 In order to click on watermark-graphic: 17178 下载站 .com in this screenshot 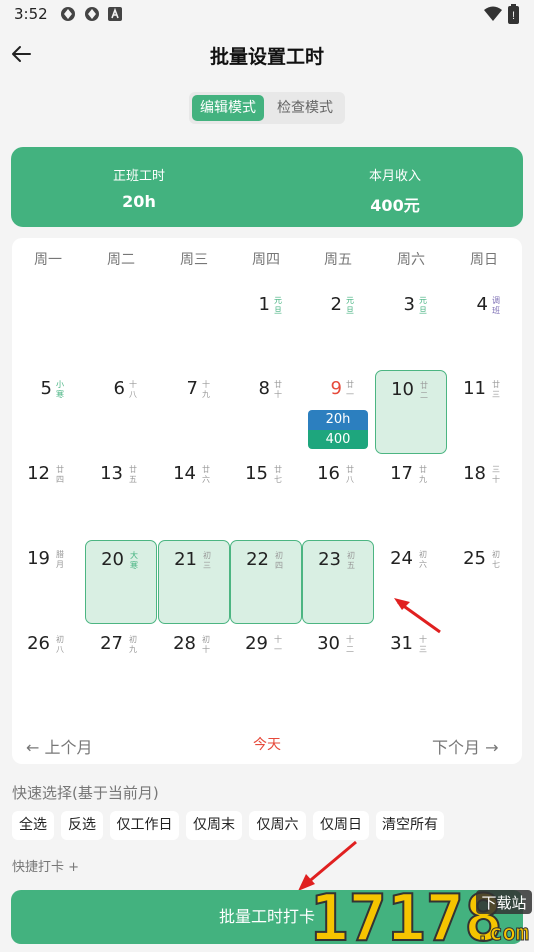, I will do `click(420, 916)`.